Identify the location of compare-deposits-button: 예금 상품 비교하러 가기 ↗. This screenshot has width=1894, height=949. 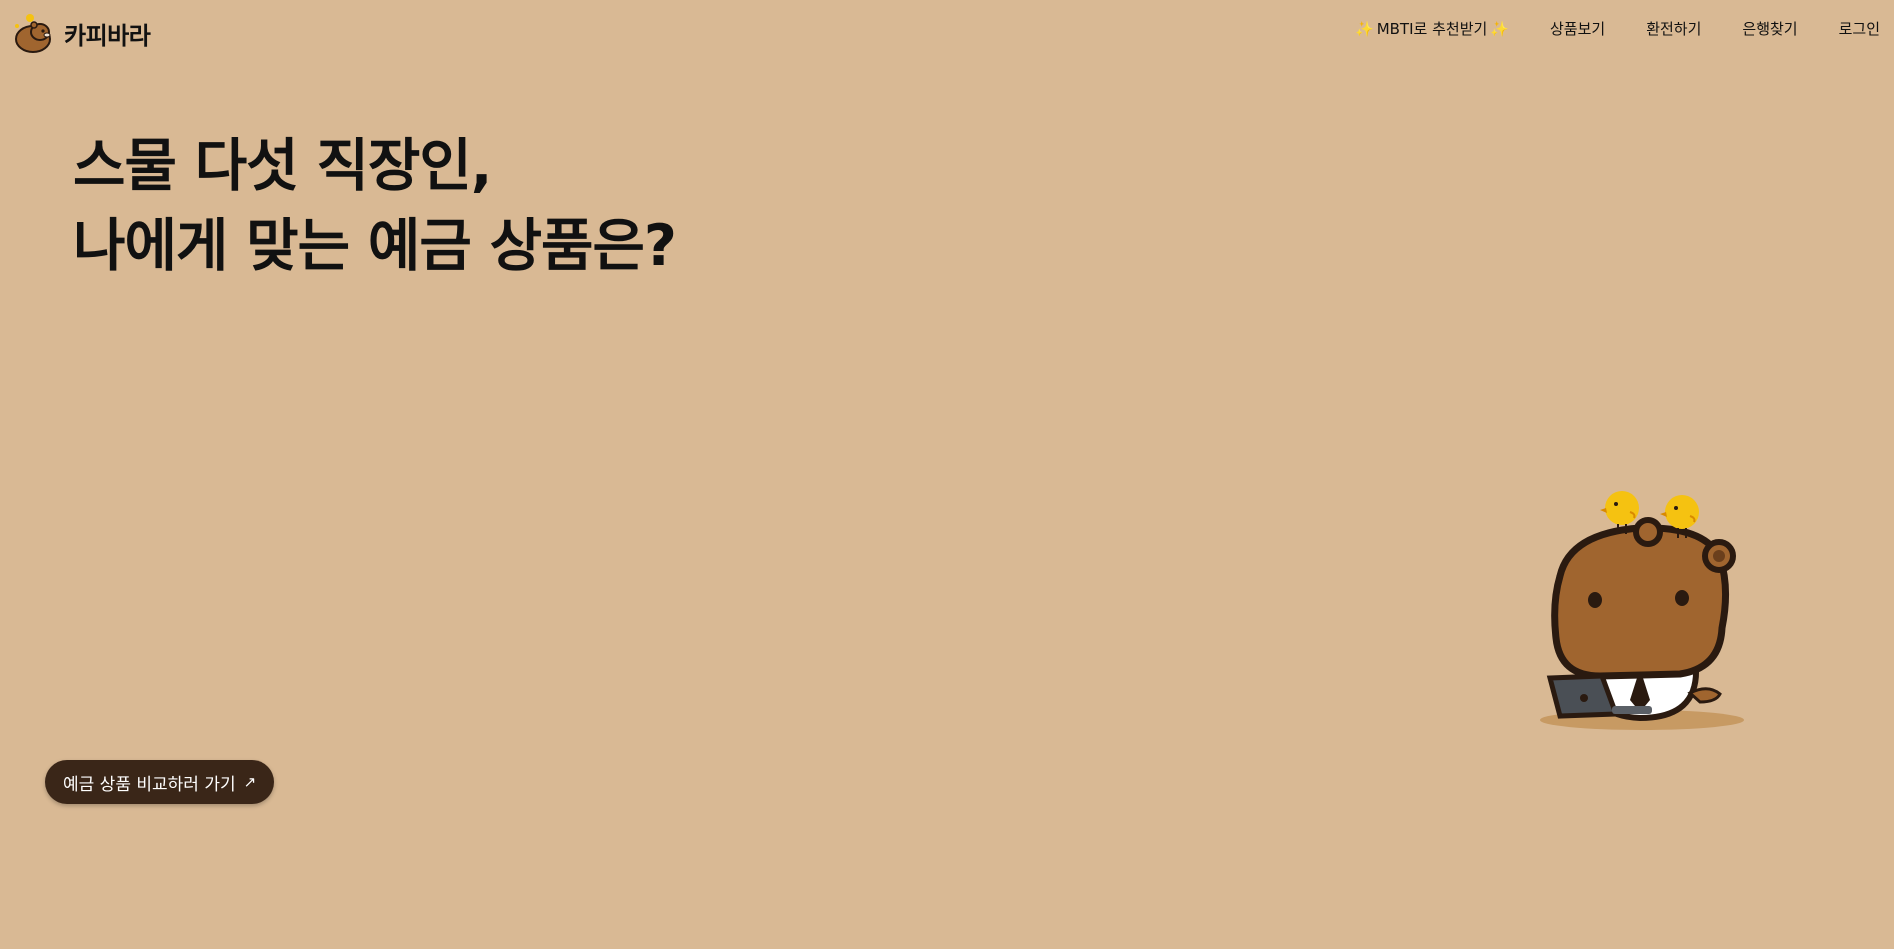
(160, 782).